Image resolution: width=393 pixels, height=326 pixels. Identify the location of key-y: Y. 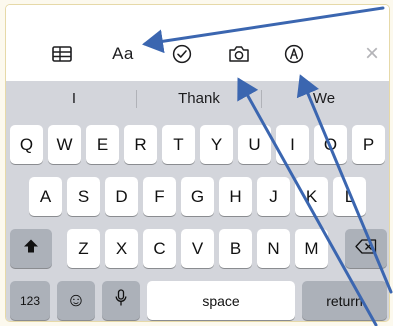
(216, 144).